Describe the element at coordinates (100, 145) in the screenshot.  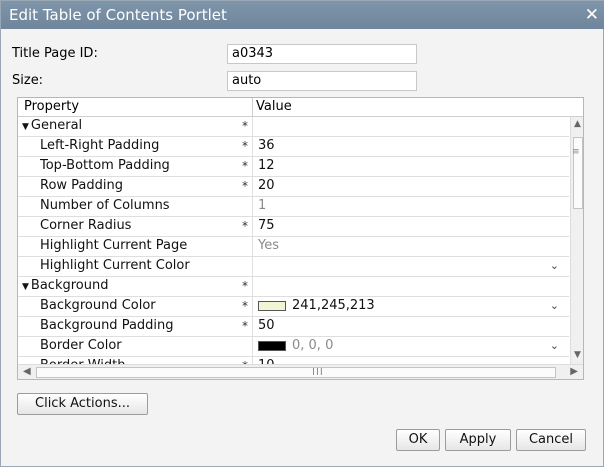
I see `property-name: Left-Right Padding` at that location.